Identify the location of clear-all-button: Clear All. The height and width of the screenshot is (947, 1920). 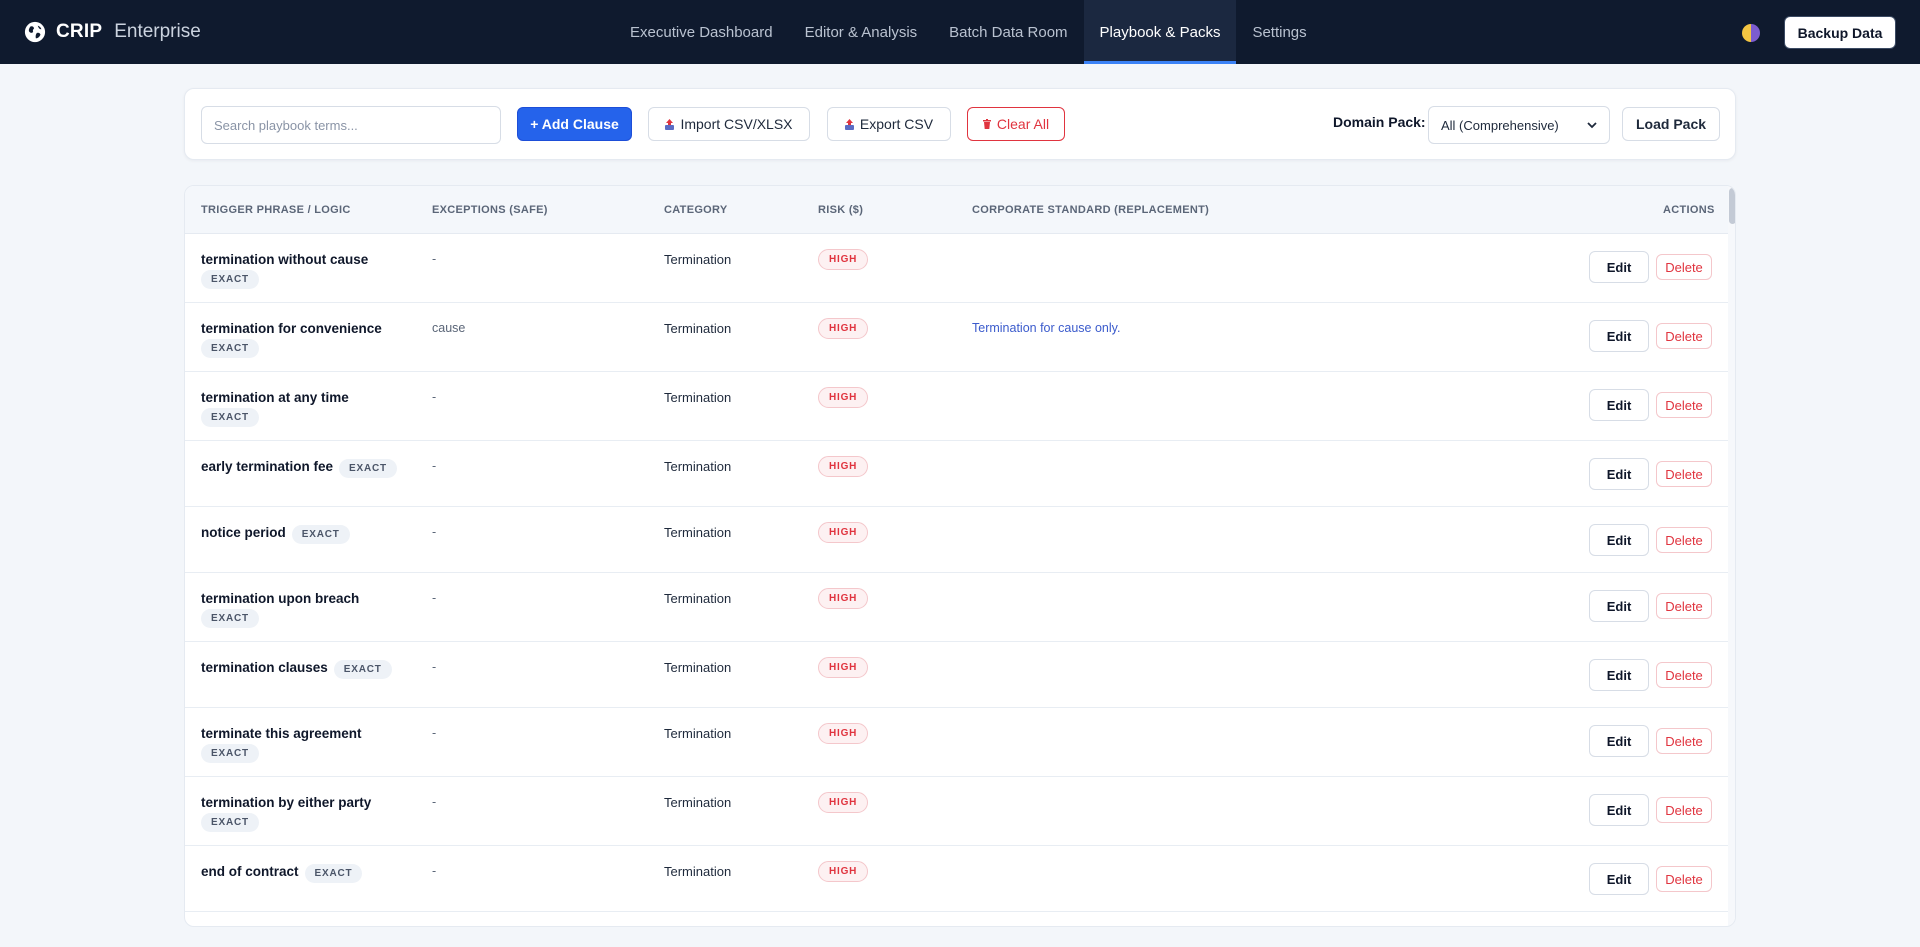
(1016, 124).